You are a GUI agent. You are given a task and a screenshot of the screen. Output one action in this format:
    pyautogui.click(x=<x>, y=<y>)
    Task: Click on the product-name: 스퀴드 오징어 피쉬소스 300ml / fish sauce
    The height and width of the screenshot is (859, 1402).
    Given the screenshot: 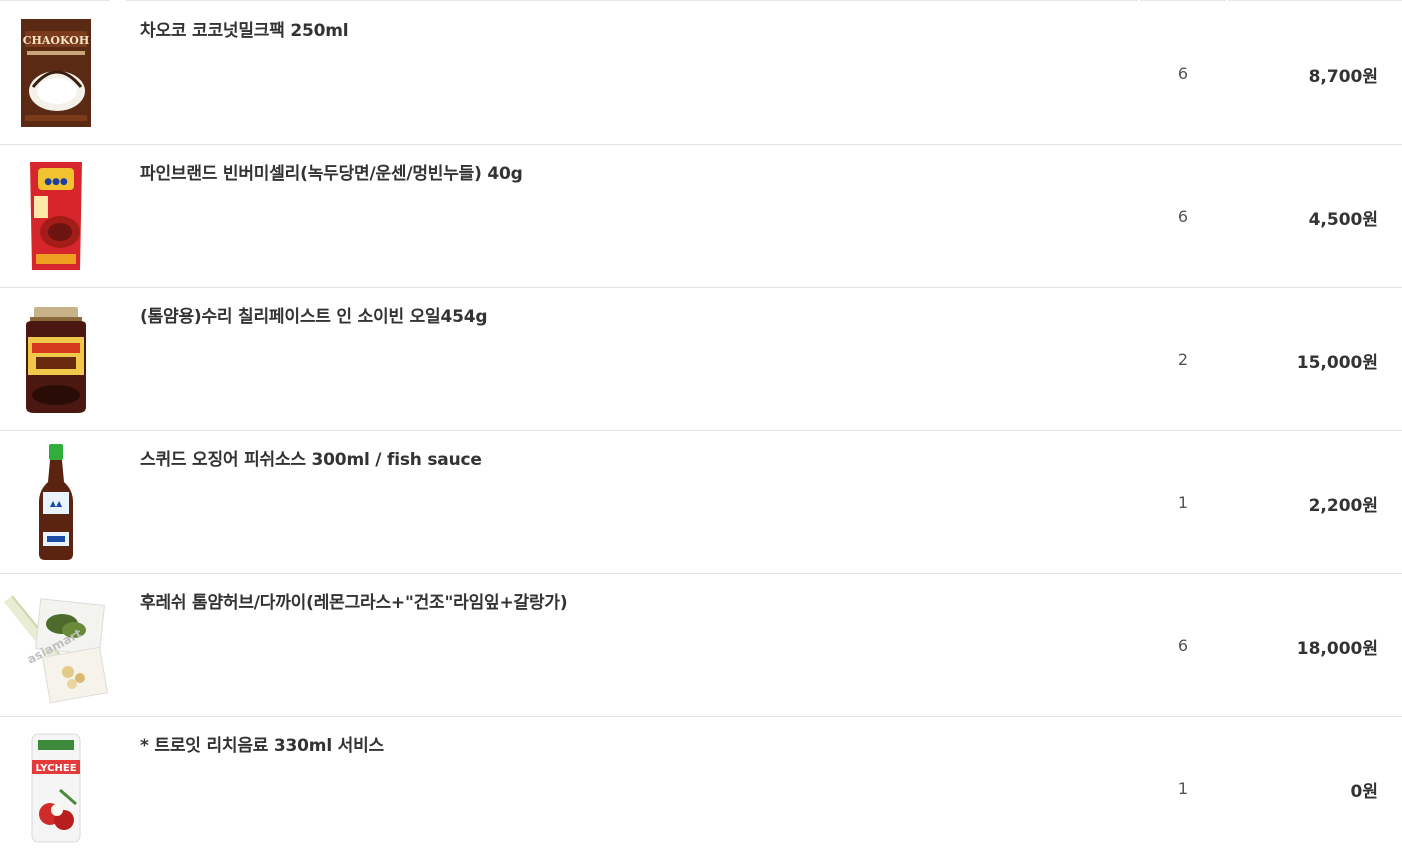 What is the action you would take?
    pyautogui.click(x=311, y=457)
    